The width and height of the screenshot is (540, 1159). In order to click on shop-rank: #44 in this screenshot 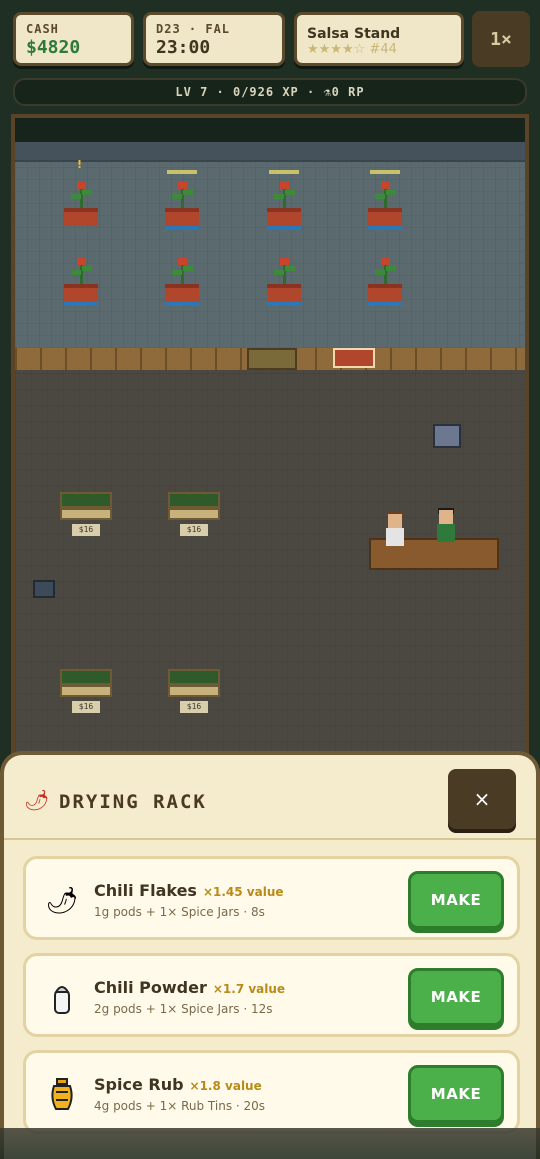, I will do `click(383, 49)`.